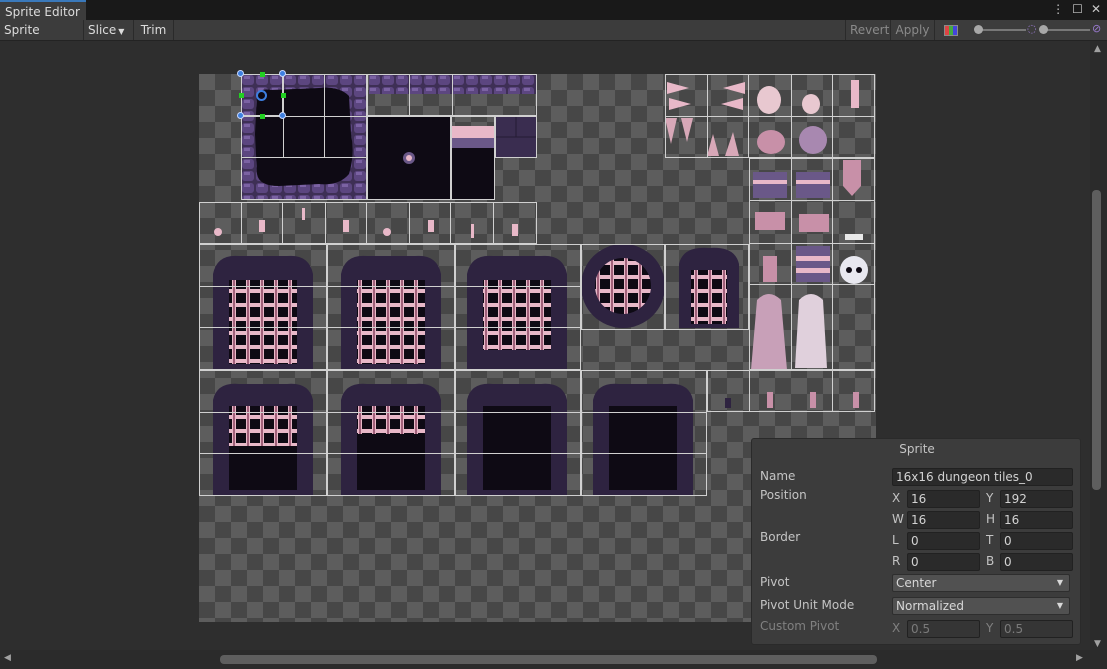 Image resolution: width=1107 pixels, height=669 pixels. I want to click on pivot-unit-mode-label: Pivot Unit Mode, so click(807, 605).